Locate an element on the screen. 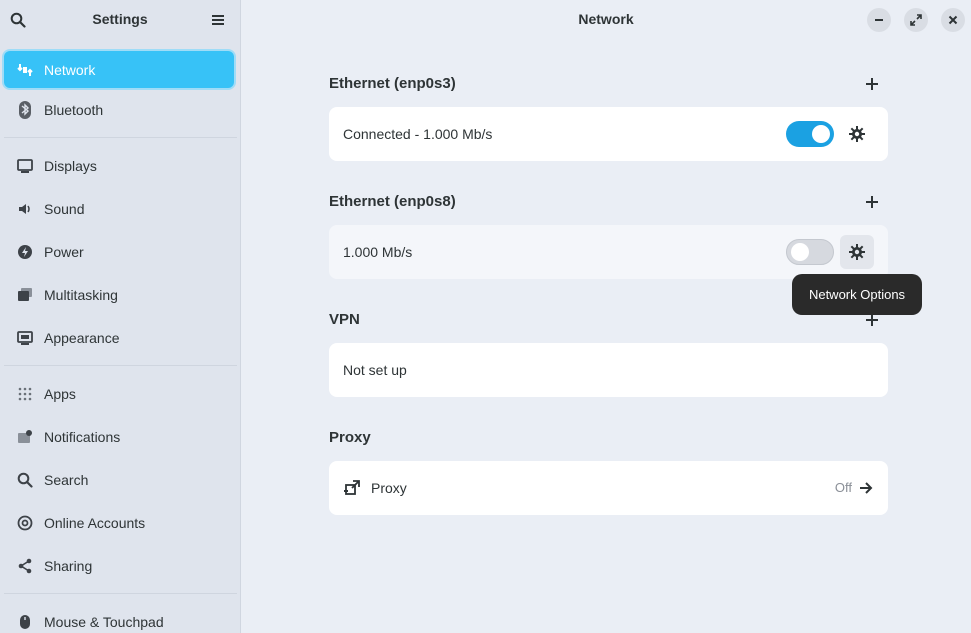  sidebar-item-apps: Apps is located at coordinates (120, 393).